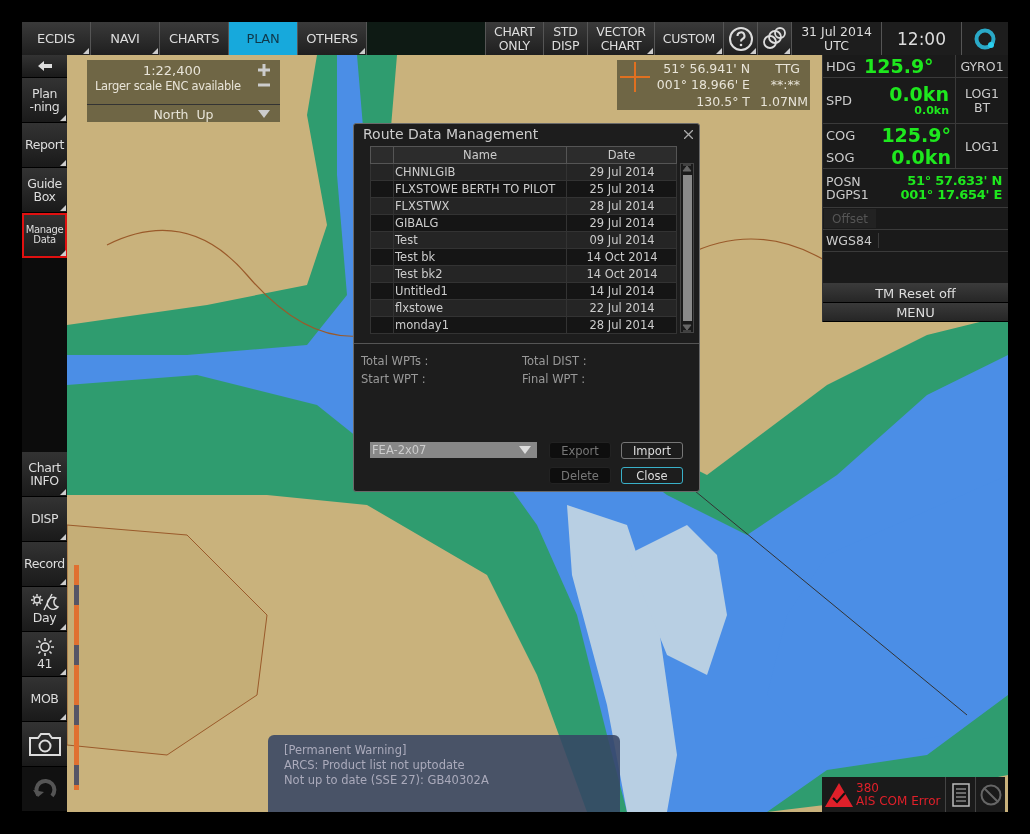 This screenshot has height=834, width=1030. I want to click on alert-panel: 380 AIS COM Error, so click(883, 794).